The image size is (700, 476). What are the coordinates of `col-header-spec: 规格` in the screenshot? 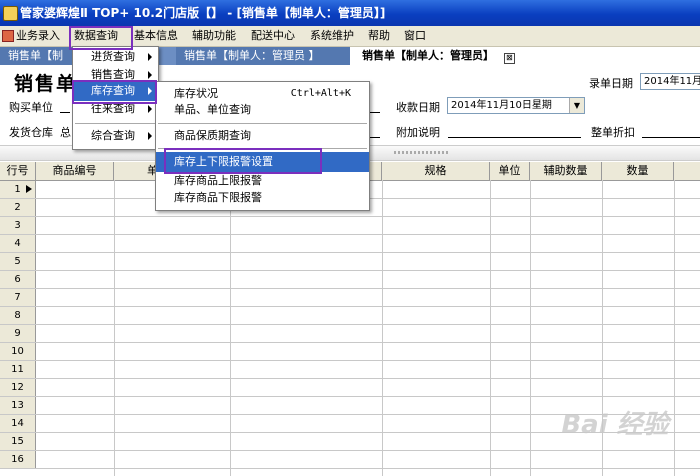 It's located at (436, 171).